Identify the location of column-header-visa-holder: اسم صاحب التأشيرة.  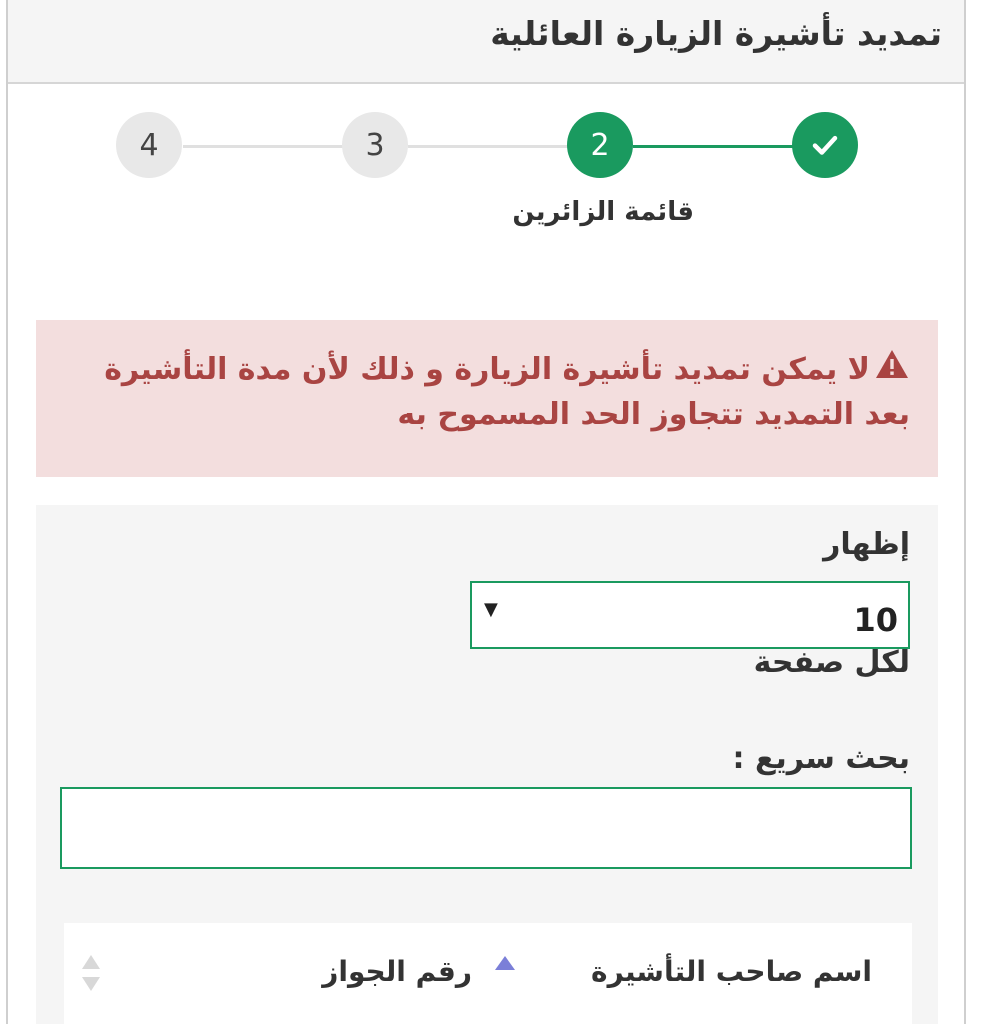
(731, 971).